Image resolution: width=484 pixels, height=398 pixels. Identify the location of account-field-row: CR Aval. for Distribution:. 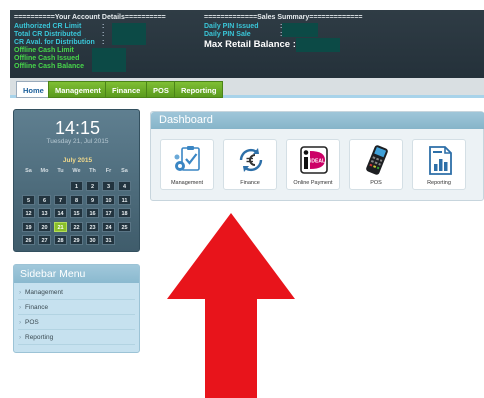
(61, 43).